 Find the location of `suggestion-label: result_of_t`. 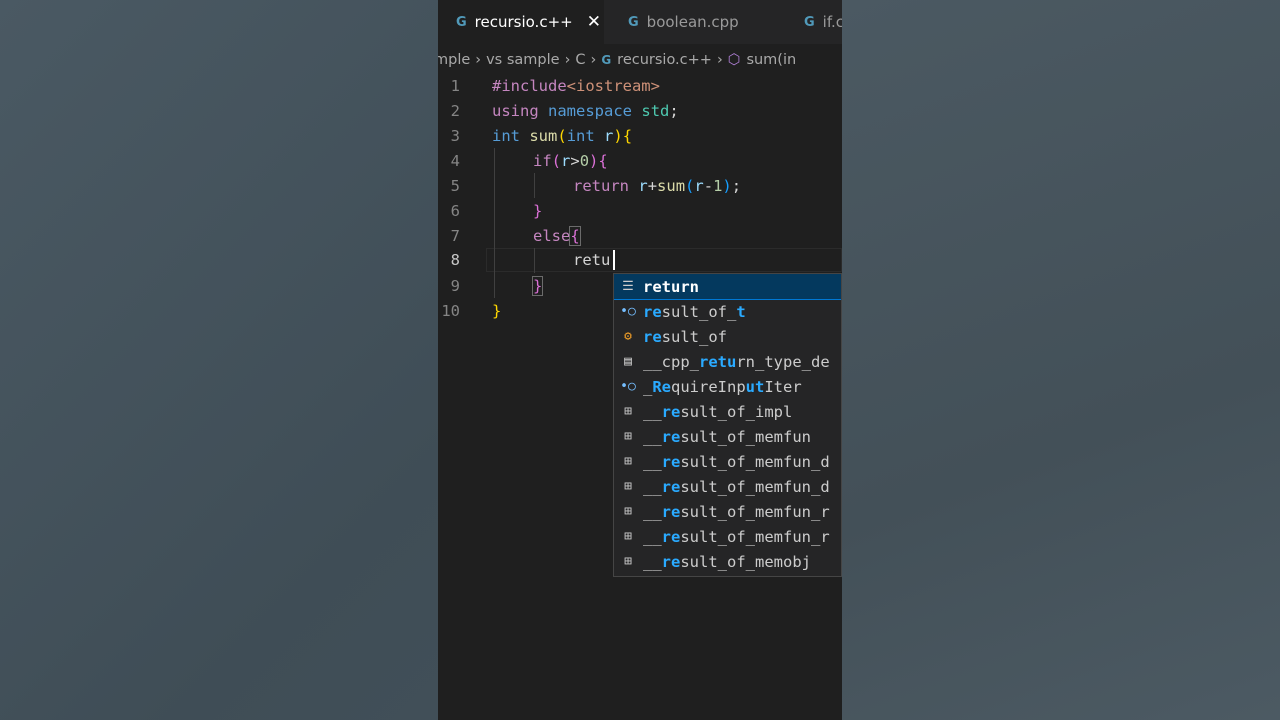

suggestion-label: result_of_t is located at coordinates (694, 311).